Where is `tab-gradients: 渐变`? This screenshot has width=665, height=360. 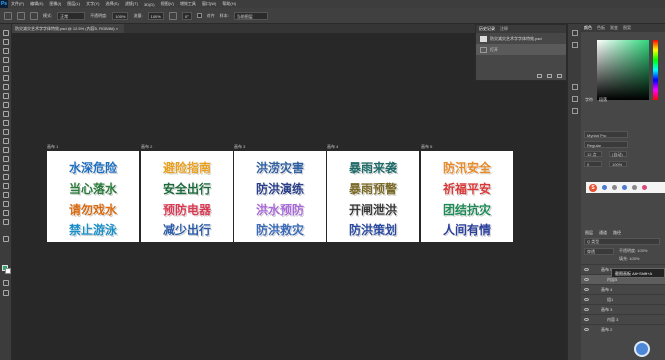
tab-gradients: 渐变 is located at coordinates (614, 28).